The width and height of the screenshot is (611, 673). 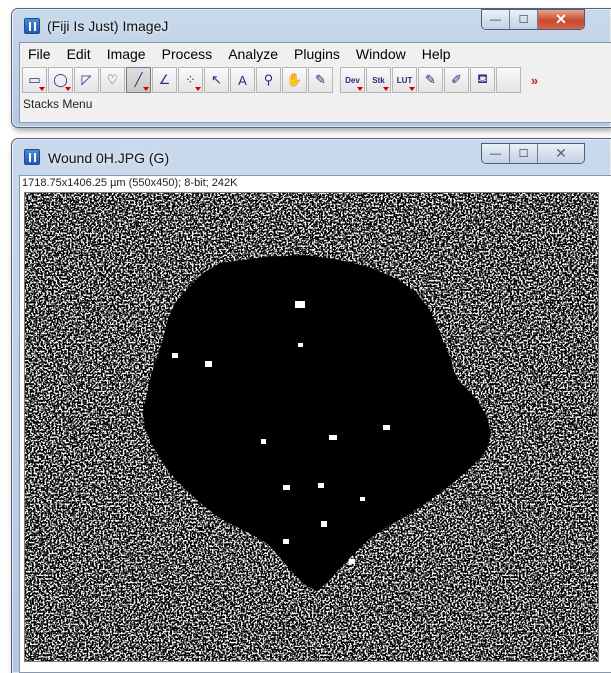 What do you see at coordinates (311, 26) in the screenshot?
I see `imagej-titlebar: (Fiji Is Just) ImageJ — ☐ ✕` at bounding box center [311, 26].